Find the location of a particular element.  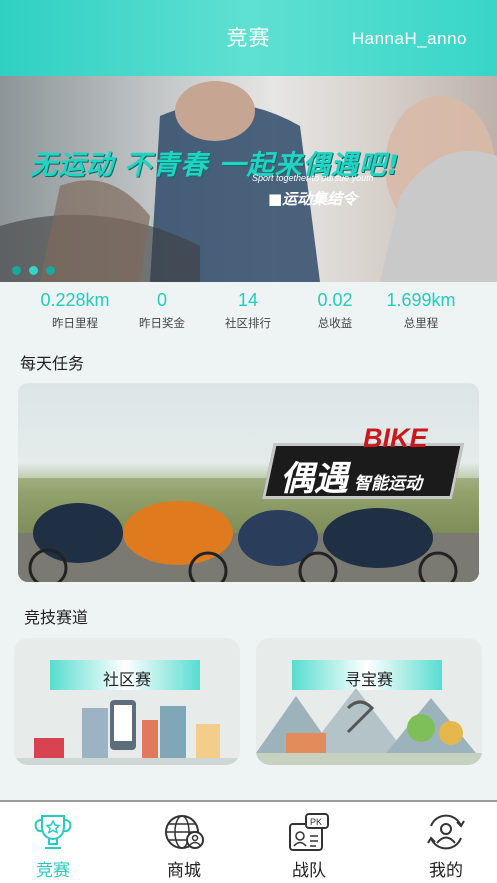

daily-task-title: 每天任务 is located at coordinates (52, 363).